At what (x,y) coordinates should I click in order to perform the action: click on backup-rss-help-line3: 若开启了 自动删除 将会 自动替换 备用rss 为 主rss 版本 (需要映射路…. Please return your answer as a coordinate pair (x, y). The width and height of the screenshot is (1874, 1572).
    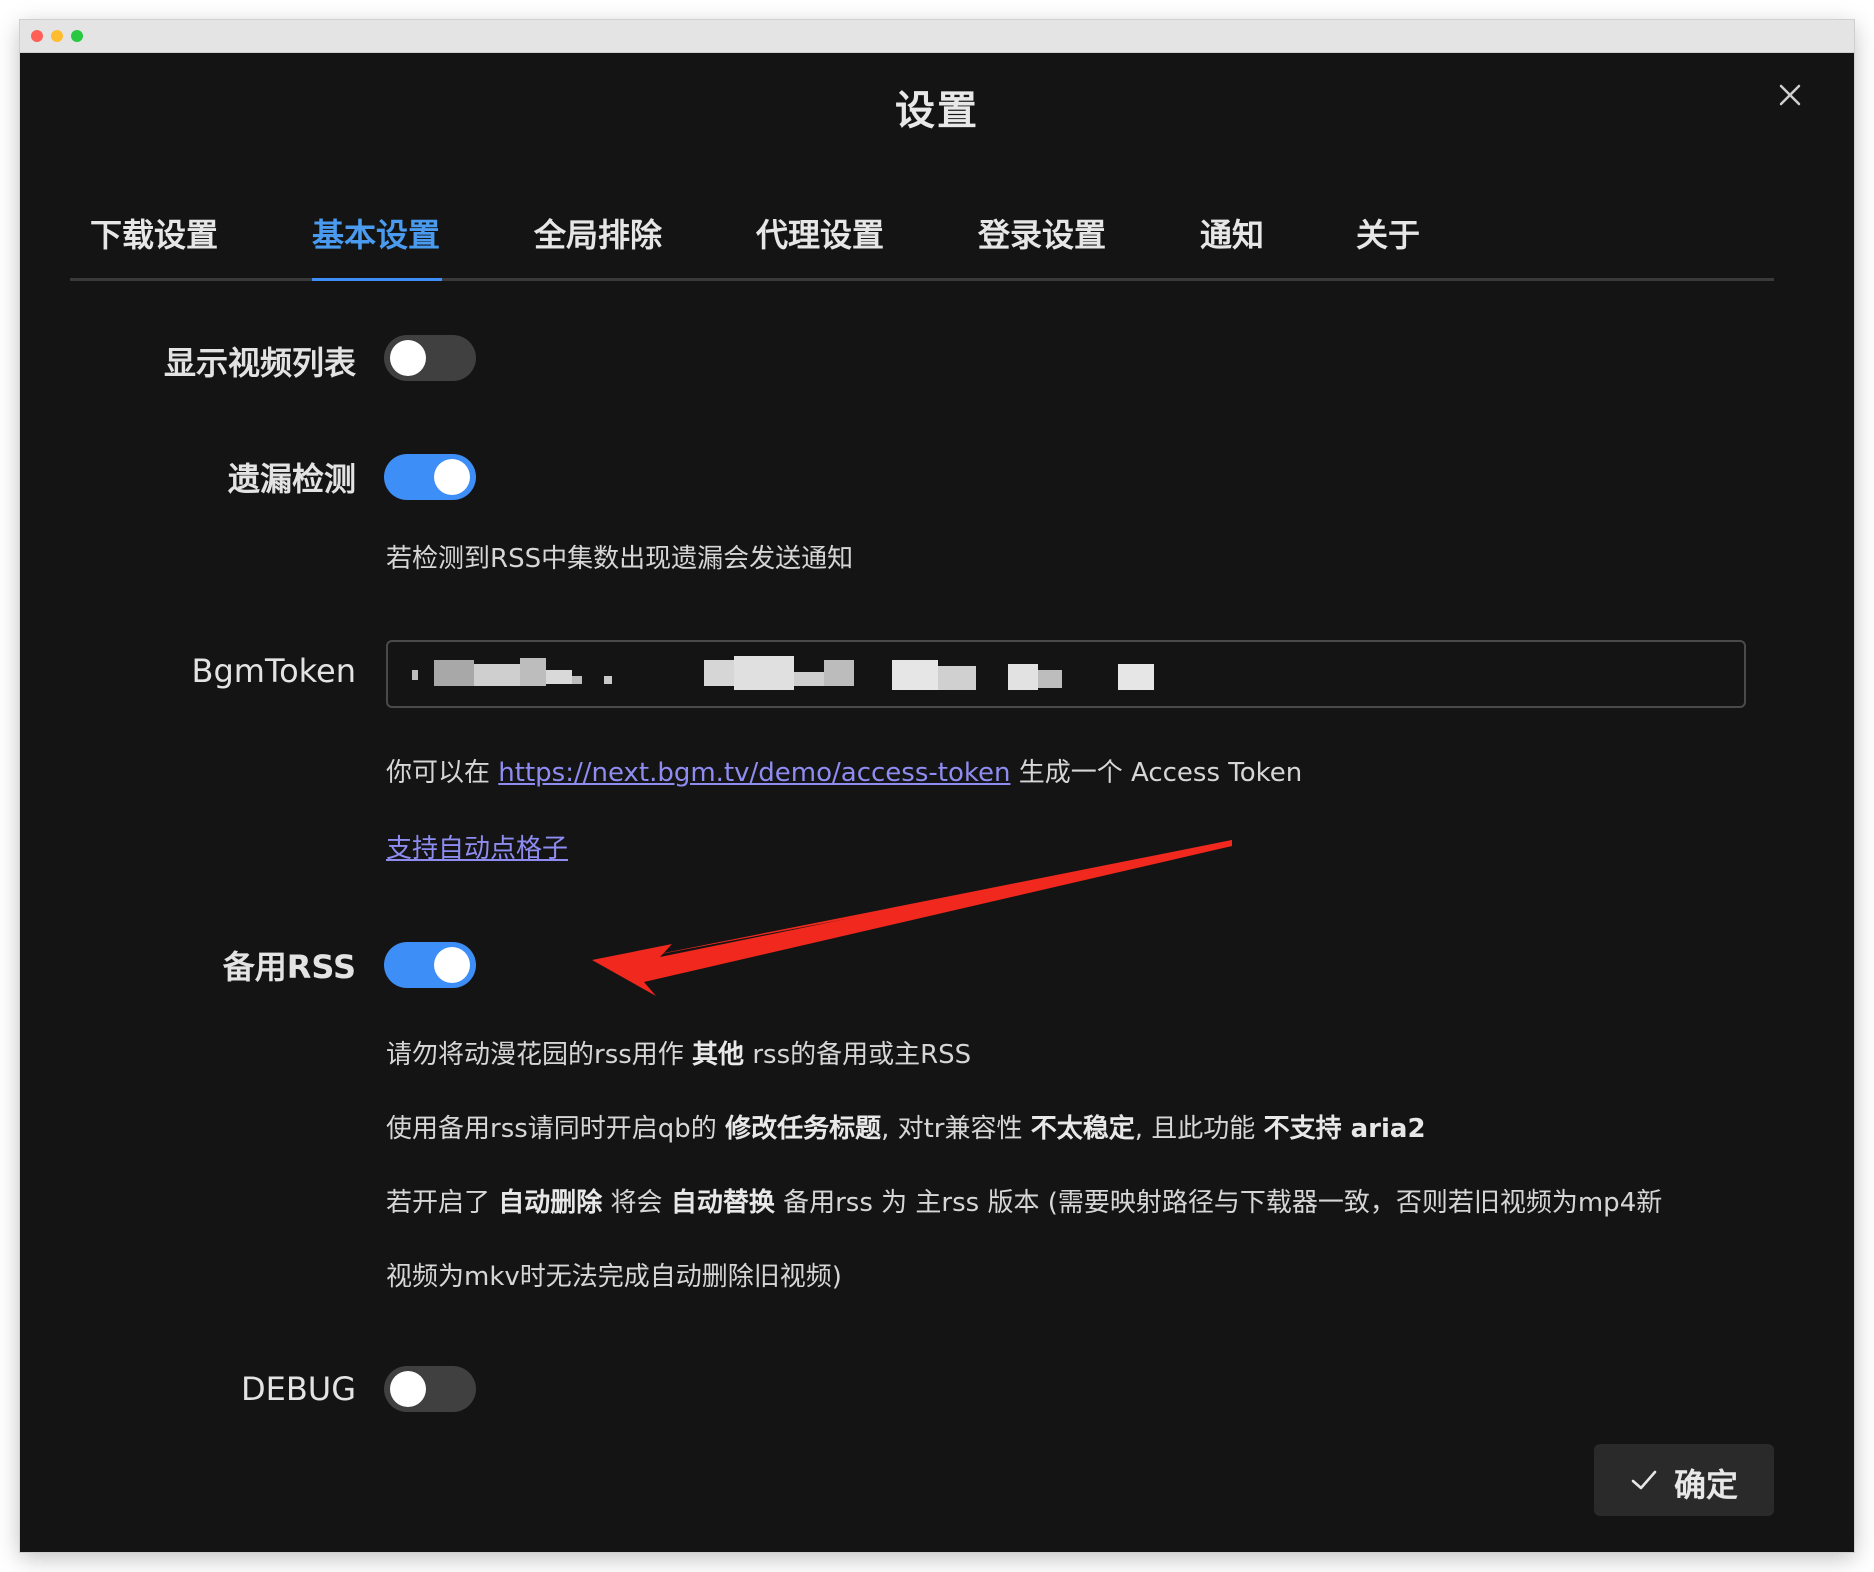
    Looking at the image, I should click on (1024, 1203).